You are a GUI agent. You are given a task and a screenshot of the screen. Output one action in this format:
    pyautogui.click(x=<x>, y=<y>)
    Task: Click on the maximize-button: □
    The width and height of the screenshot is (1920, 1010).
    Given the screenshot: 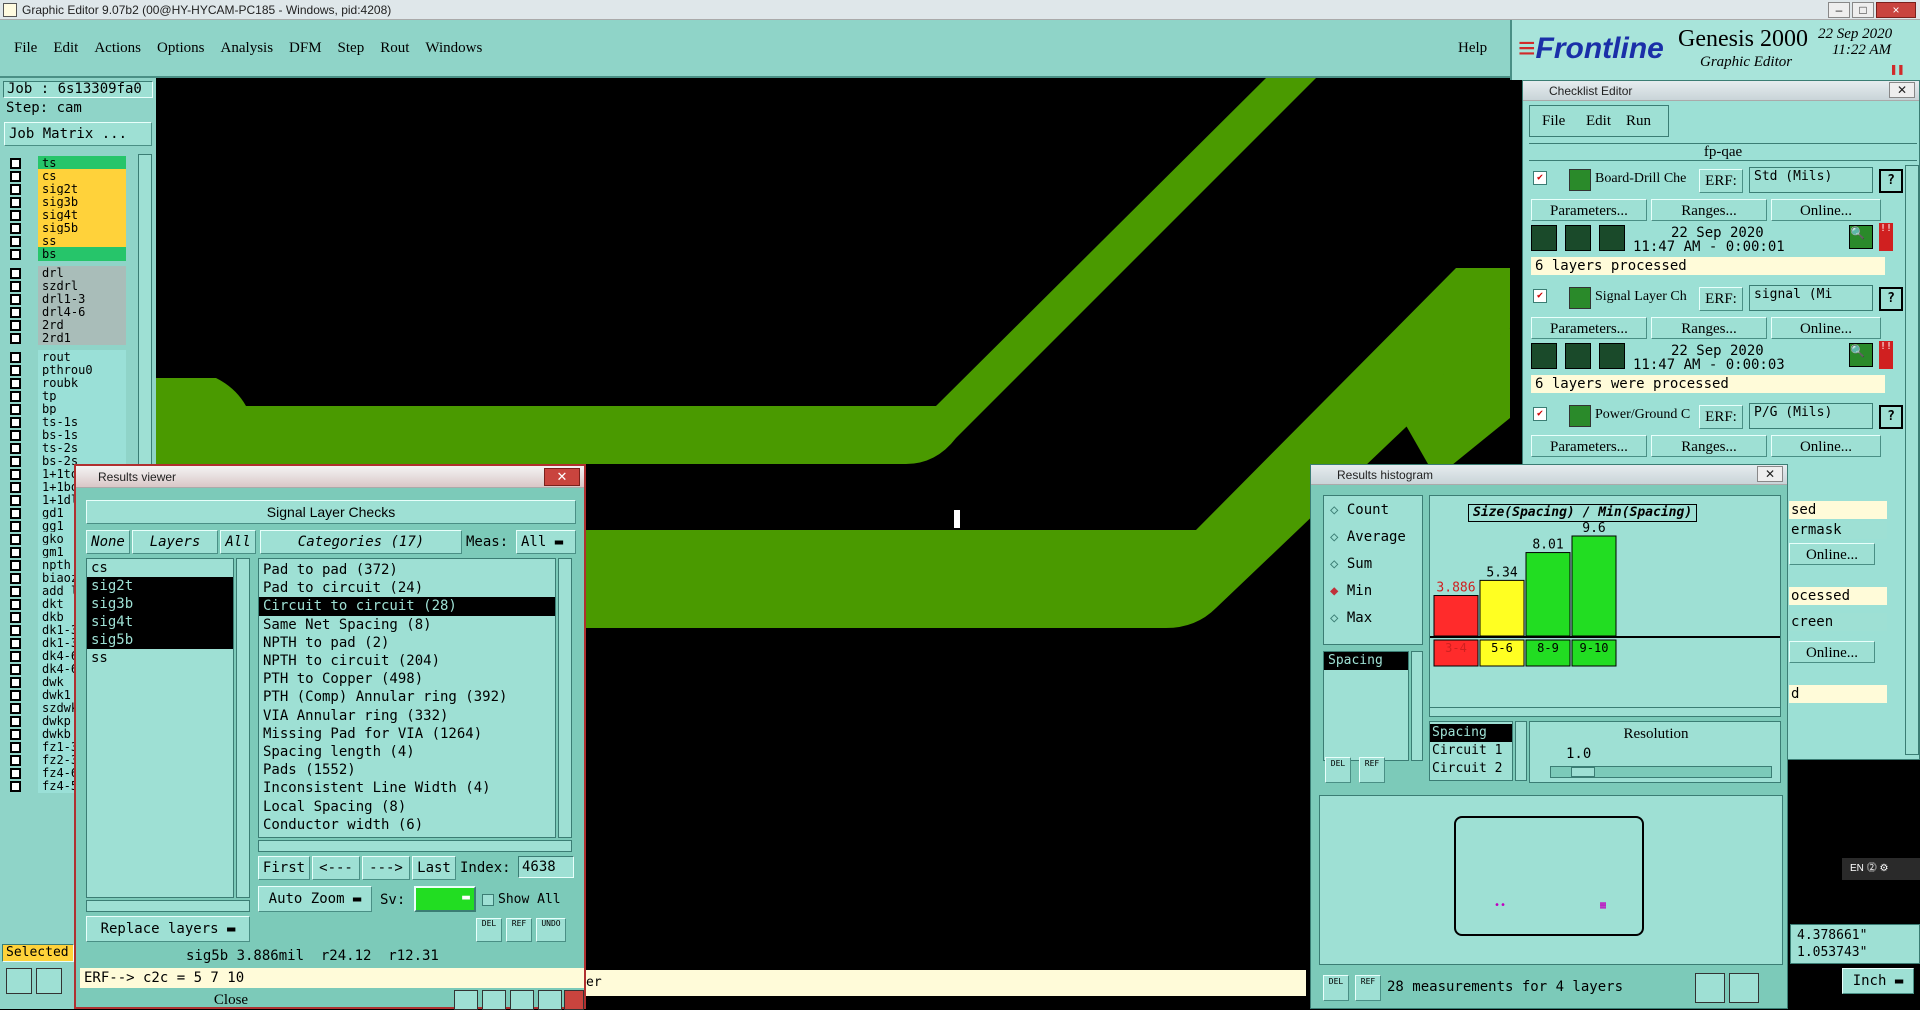 What is the action you would take?
    pyautogui.click(x=1863, y=10)
    